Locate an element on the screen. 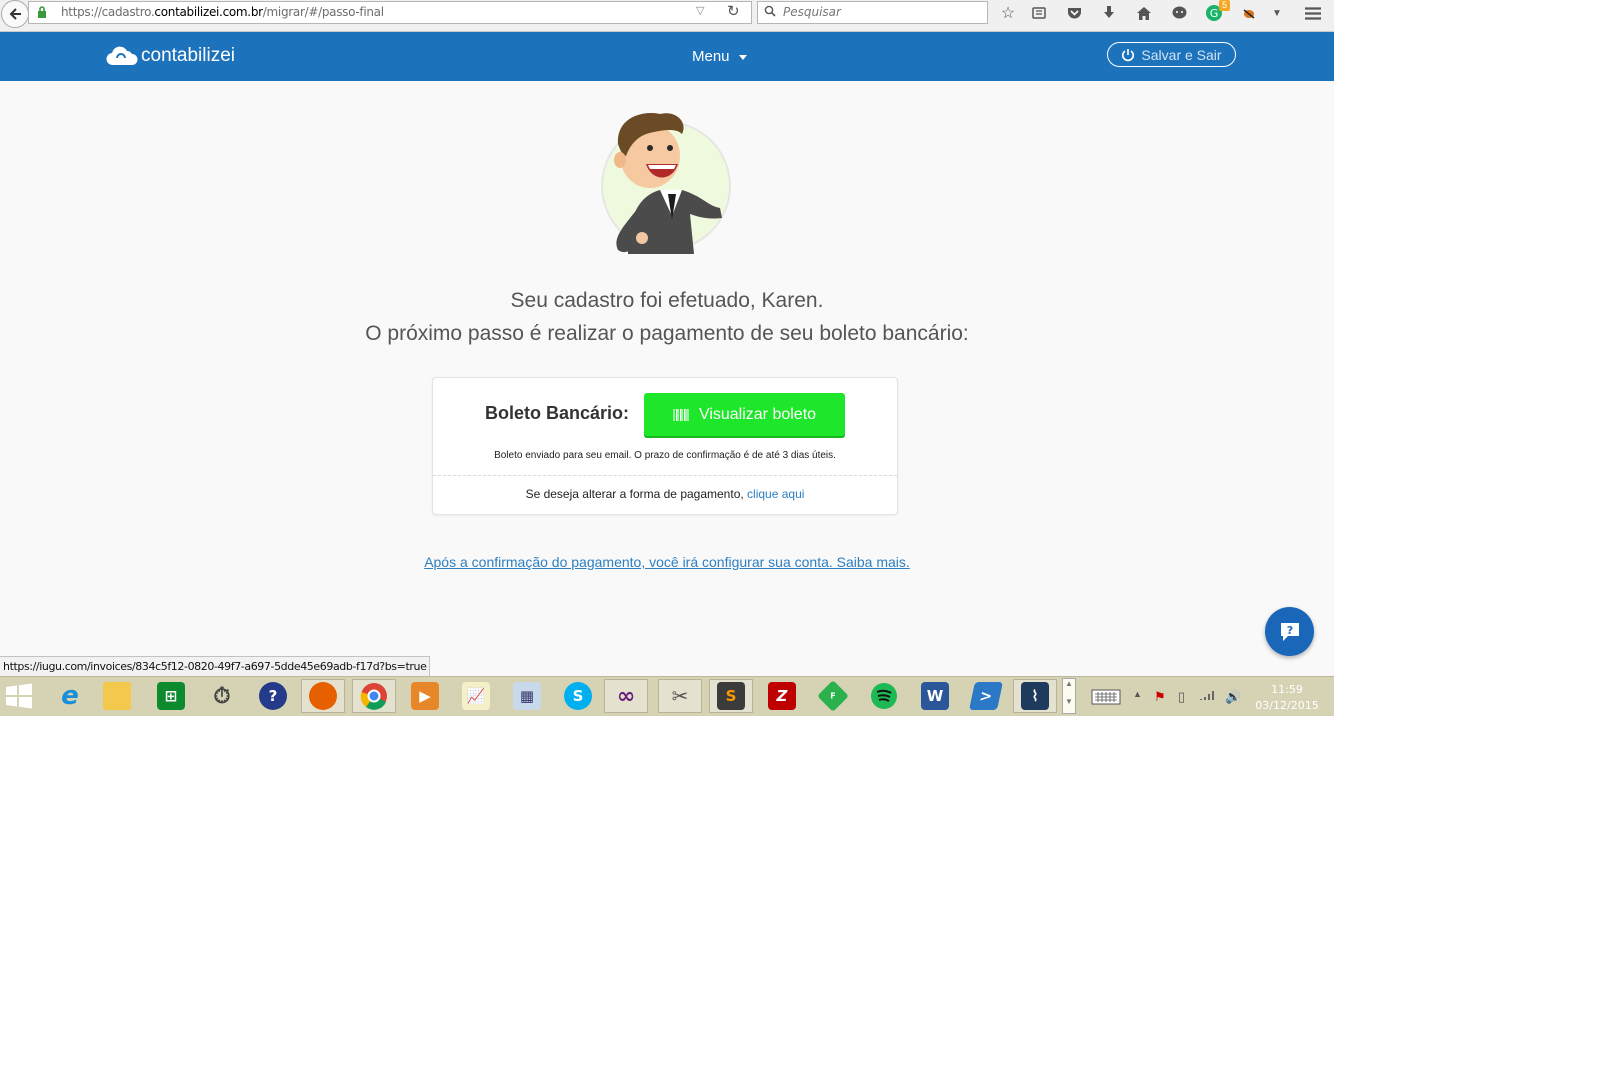  taskbar-filezilla: Z is located at coordinates (782, 696).